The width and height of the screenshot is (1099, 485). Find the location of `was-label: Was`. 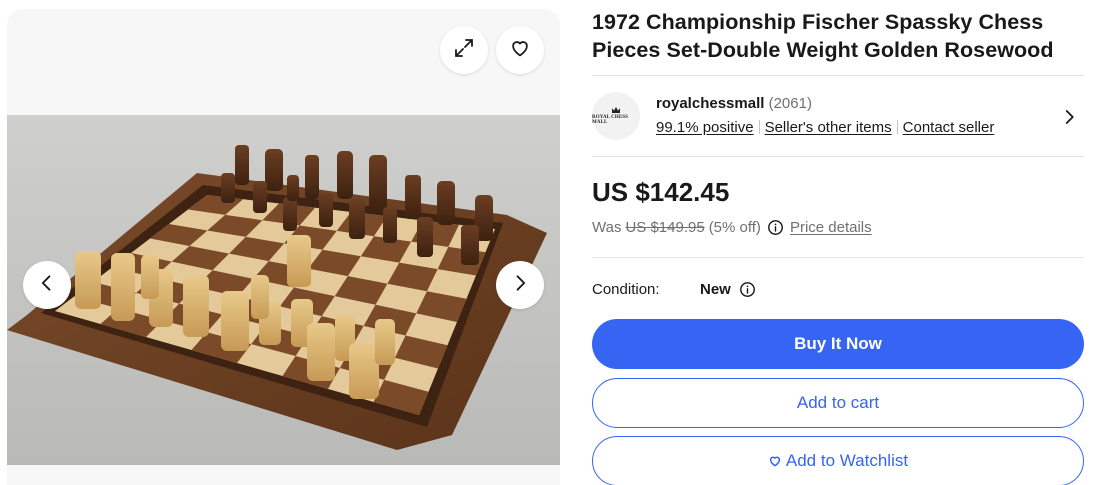

was-label: Was is located at coordinates (607, 227).